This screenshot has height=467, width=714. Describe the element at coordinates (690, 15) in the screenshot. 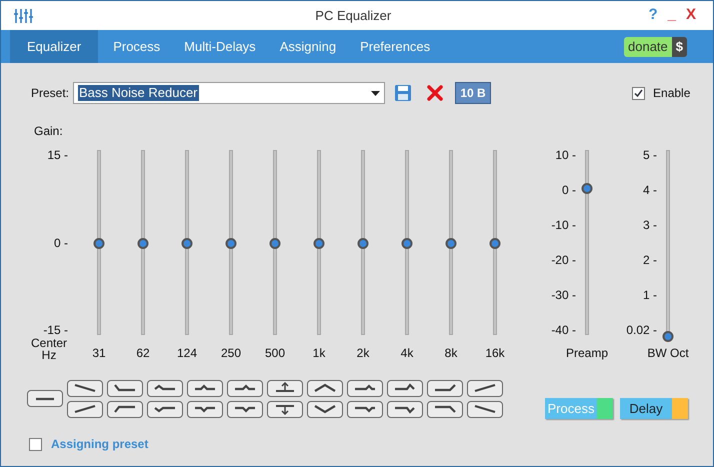

I see `close-button: X` at that location.